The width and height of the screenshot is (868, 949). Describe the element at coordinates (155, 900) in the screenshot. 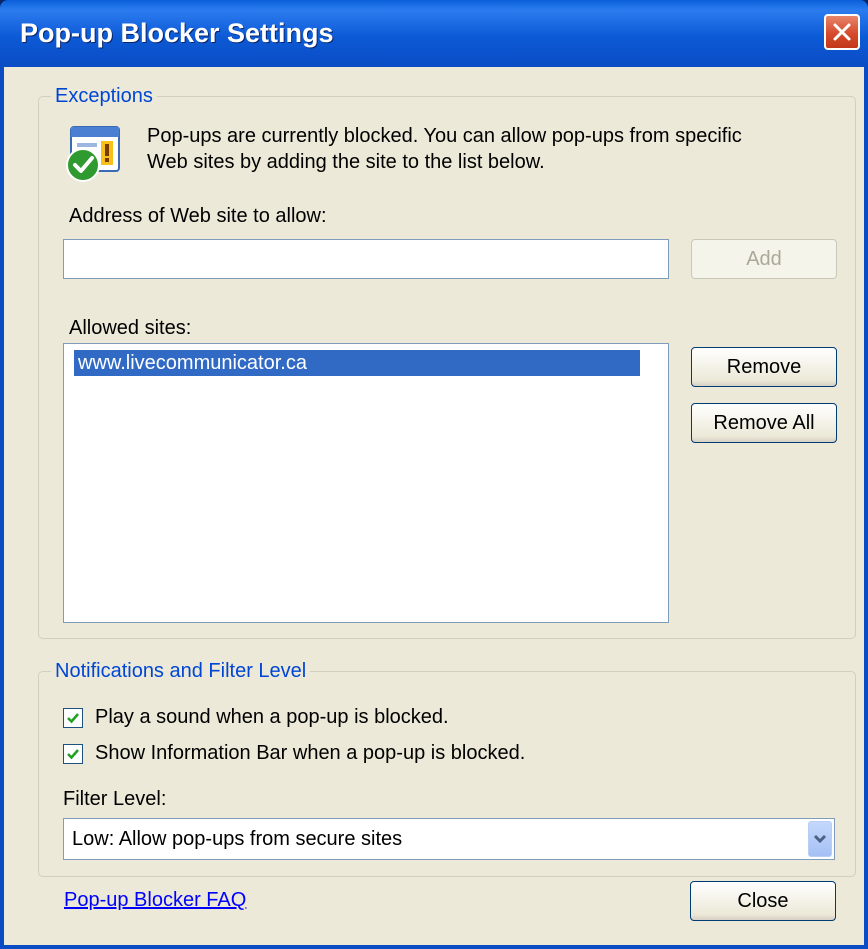

I see `faq-link: Pop-up Blocker FAQ` at that location.